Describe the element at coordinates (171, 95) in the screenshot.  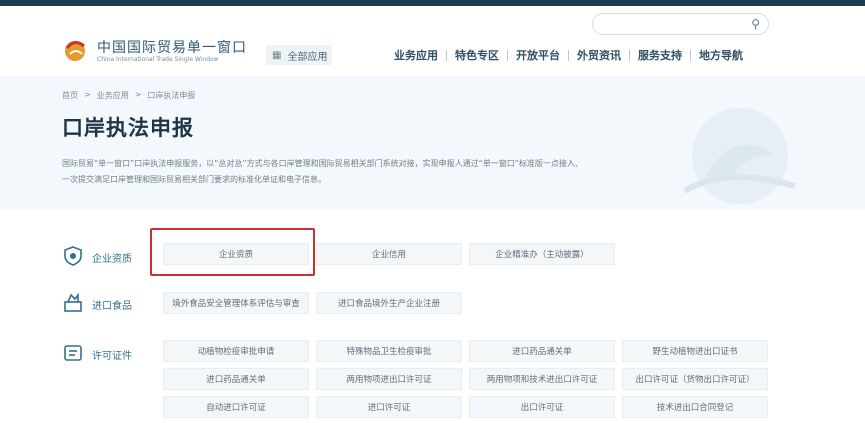
I see `breadcrumb-current: 口岸执法申报` at that location.